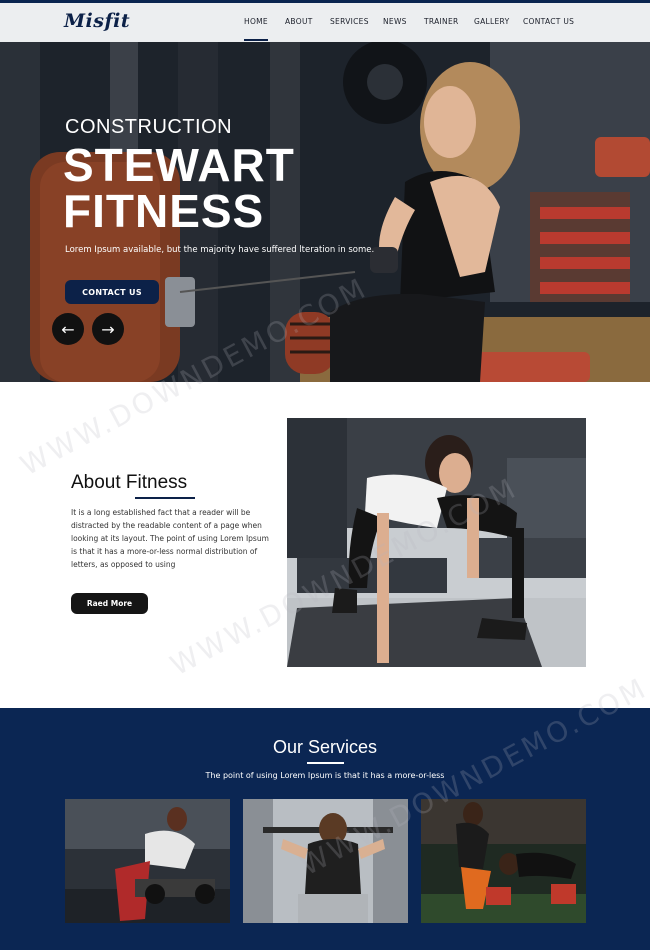  I want to click on hero-title: STEWART FITNESS, so click(179, 188).